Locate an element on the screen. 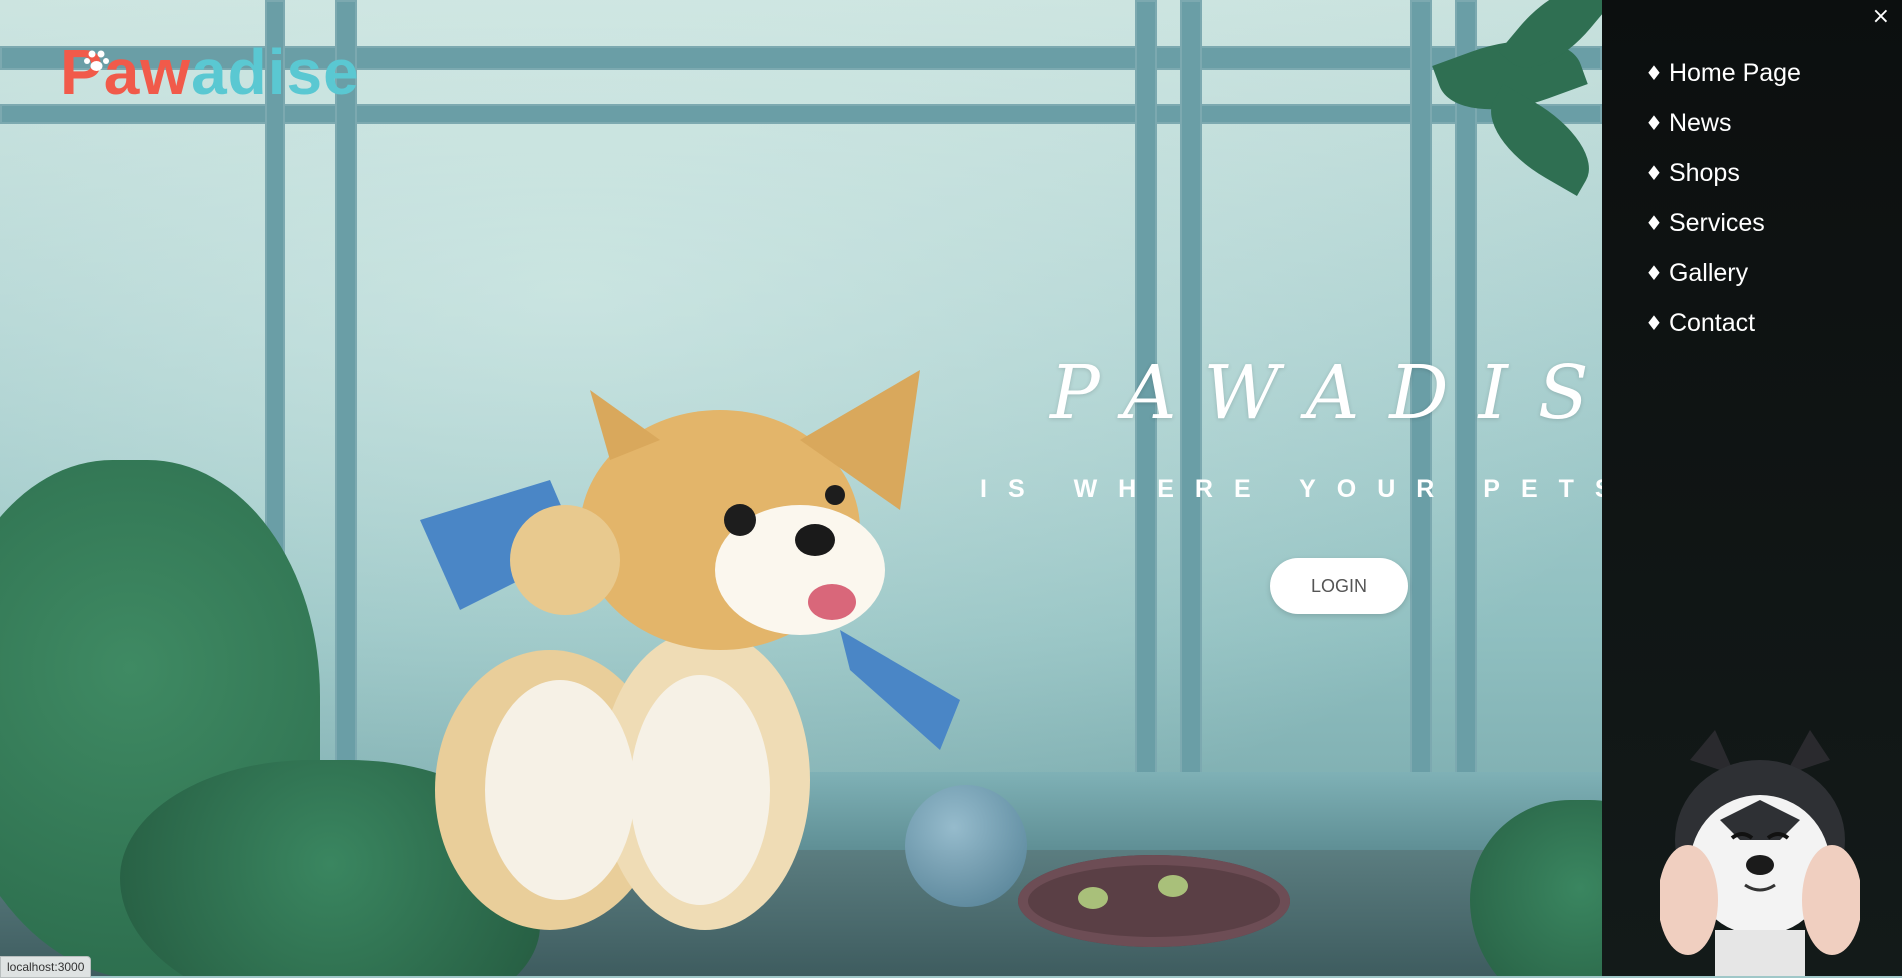  menu-item-label: Gallery is located at coordinates (1708, 272).